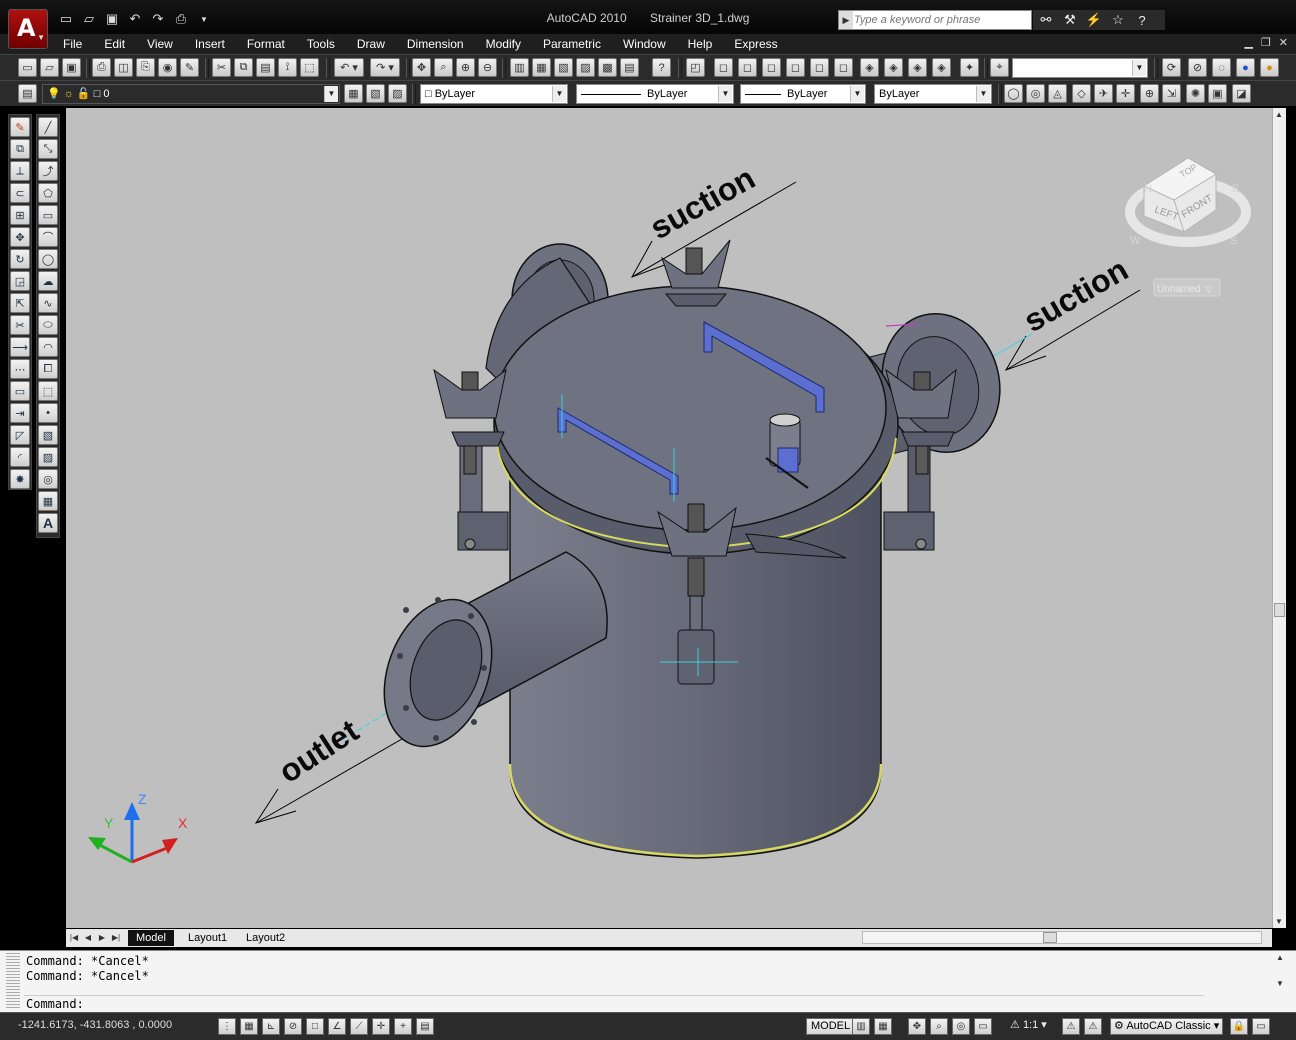 The width and height of the screenshot is (1296, 1040). I want to click on arc-icon: ⌒, so click(48, 237).